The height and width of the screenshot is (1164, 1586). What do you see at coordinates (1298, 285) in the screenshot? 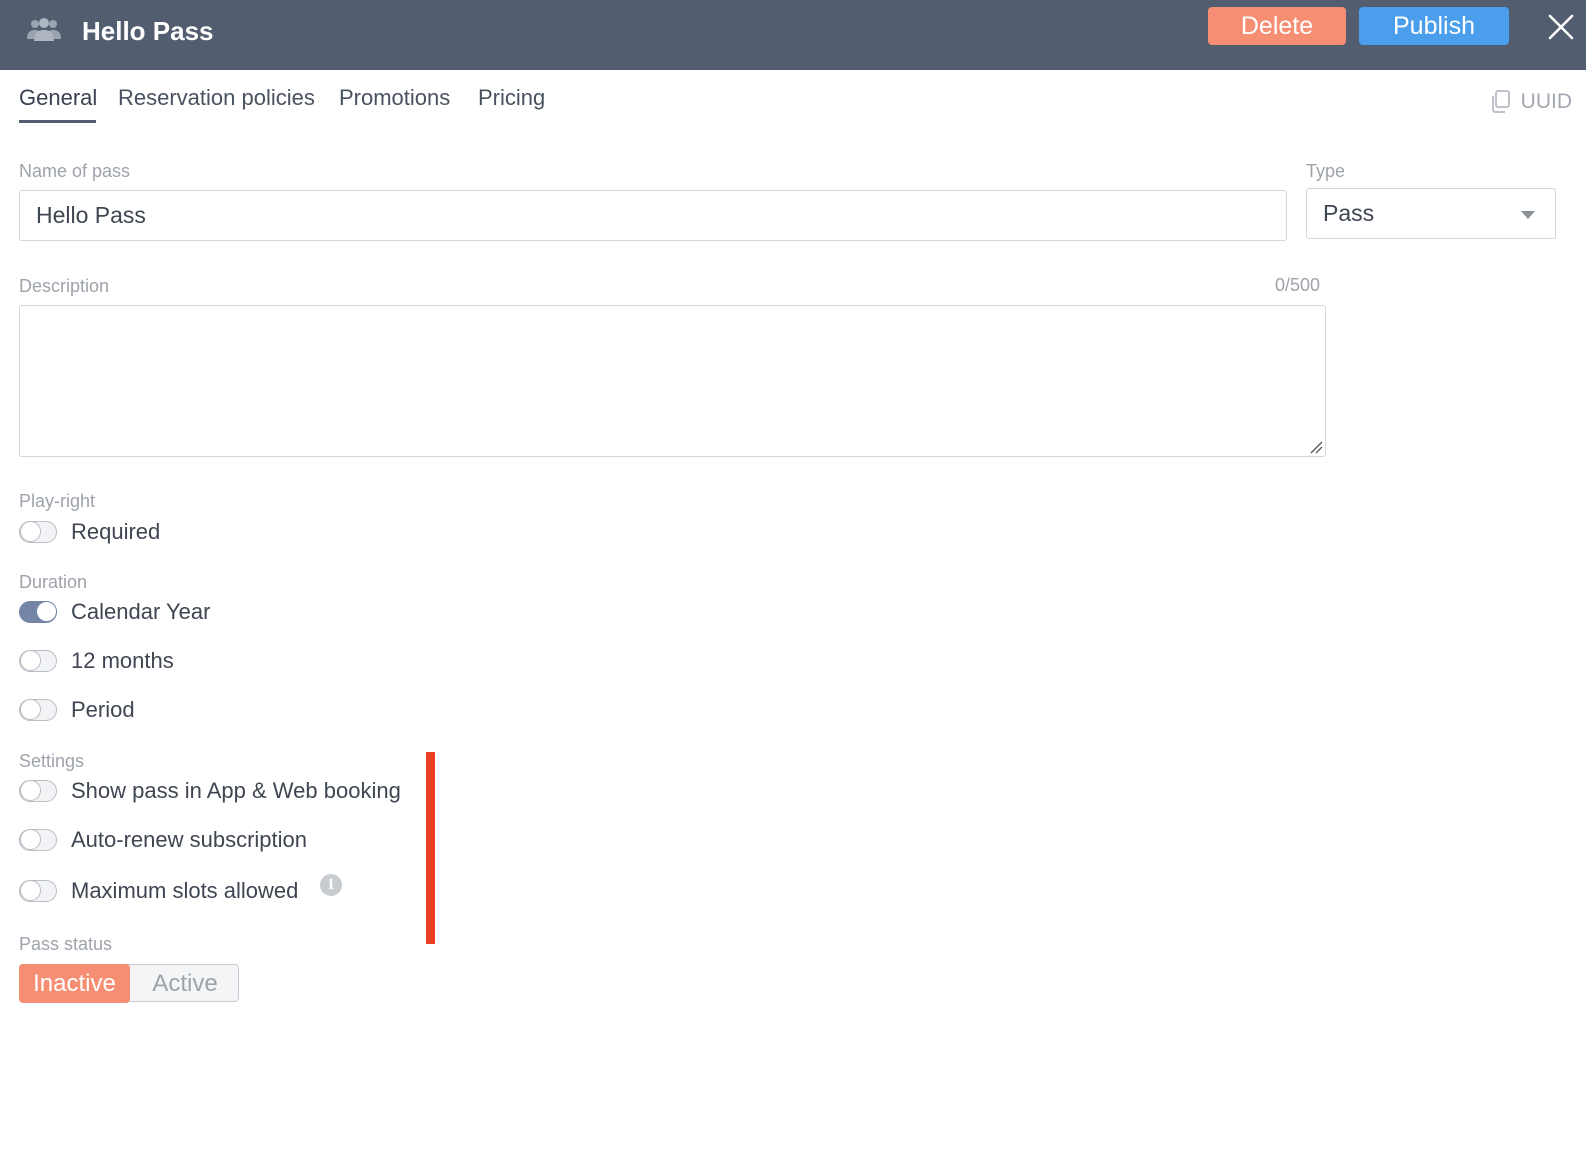
I see `description-counter: 0/500` at bounding box center [1298, 285].